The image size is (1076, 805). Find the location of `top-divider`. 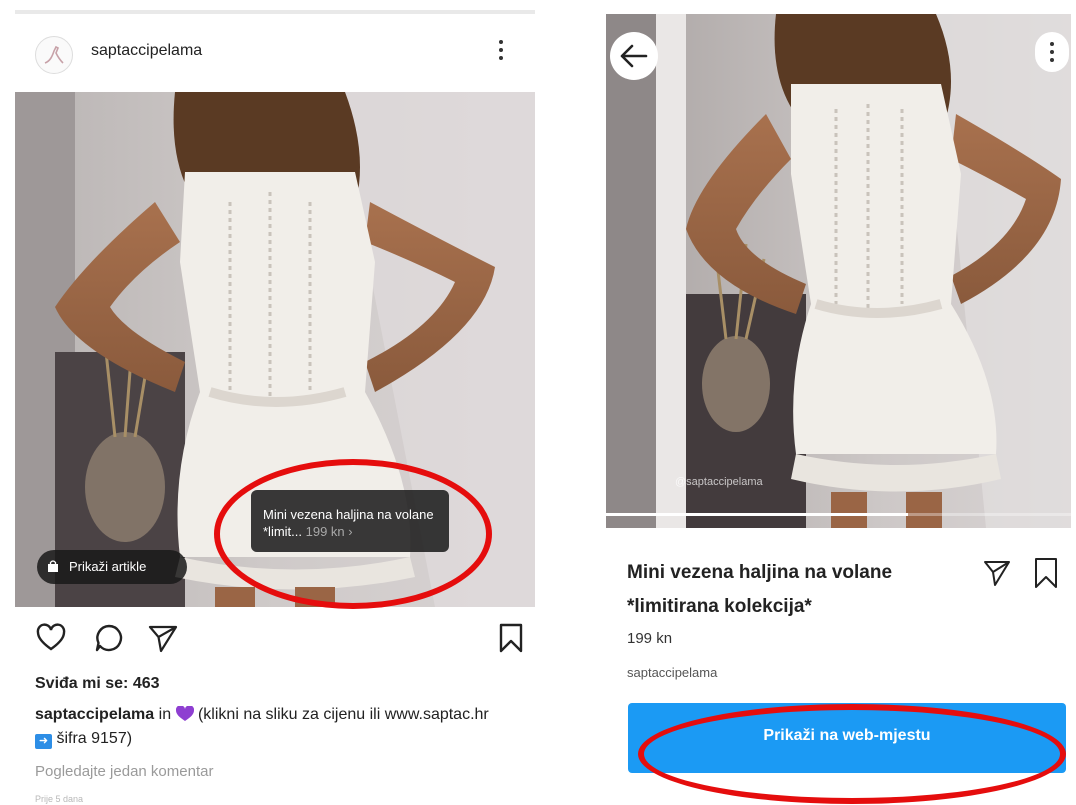

top-divider is located at coordinates (275, 12).